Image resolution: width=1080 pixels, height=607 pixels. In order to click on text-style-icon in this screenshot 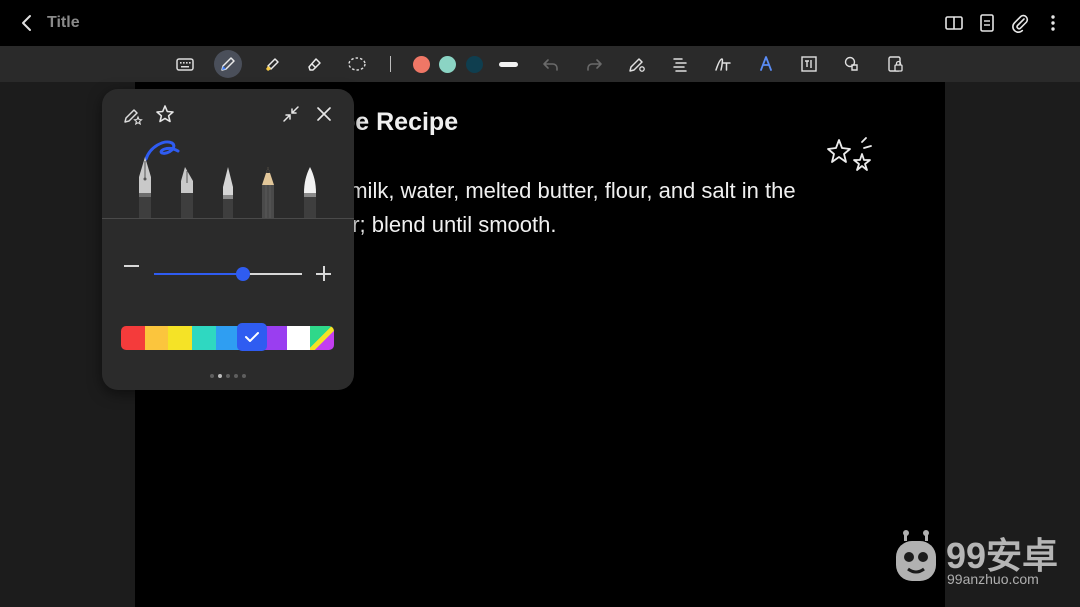, I will do `click(766, 64)`.